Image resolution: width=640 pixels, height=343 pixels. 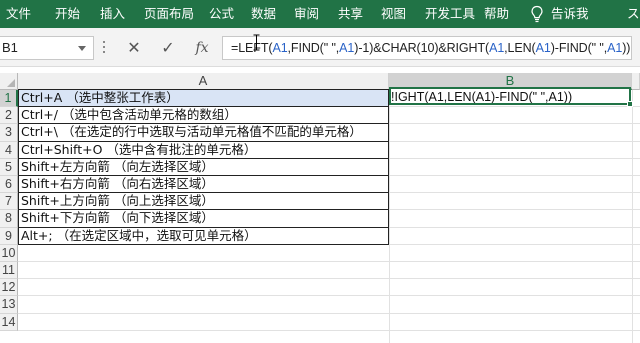 What do you see at coordinates (626, 48) in the screenshot?
I see `formula-segment: ))` at bounding box center [626, 48].